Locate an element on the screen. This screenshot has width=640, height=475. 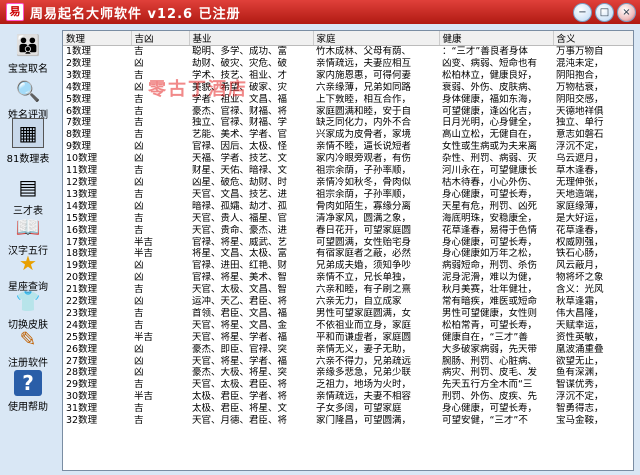
table-cell: 天官、将星、文昌、金 is located at coordinates (240, 325).